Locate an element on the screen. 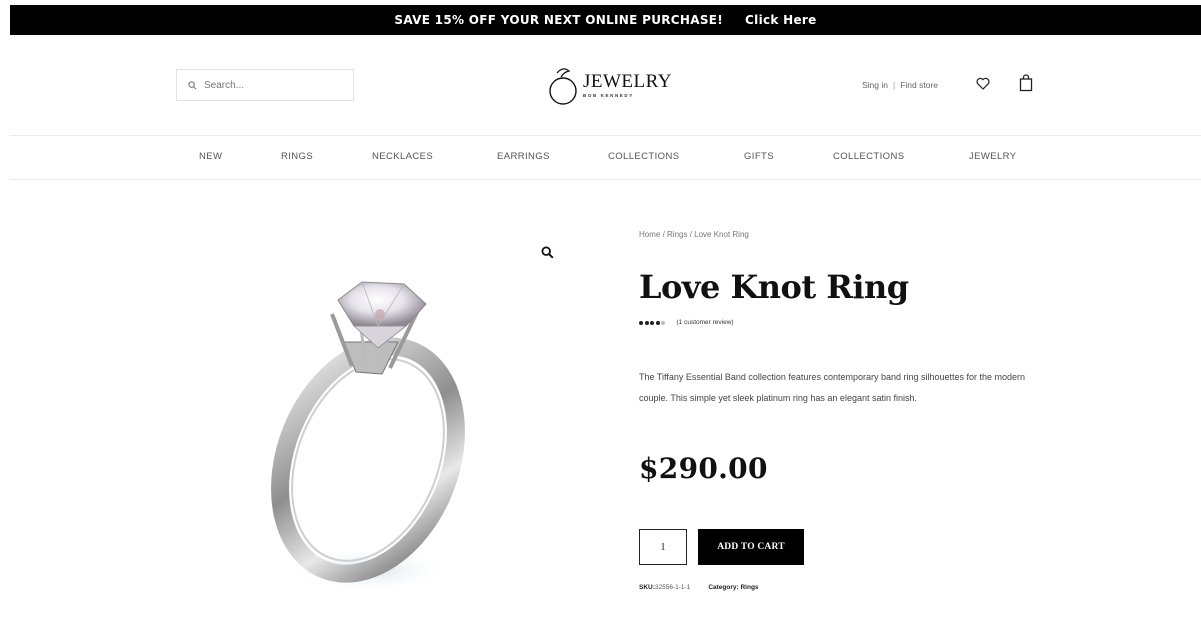 This screenshot has width=1201, height=625. signin-link: Sing in is located at coordinates (875, 85).